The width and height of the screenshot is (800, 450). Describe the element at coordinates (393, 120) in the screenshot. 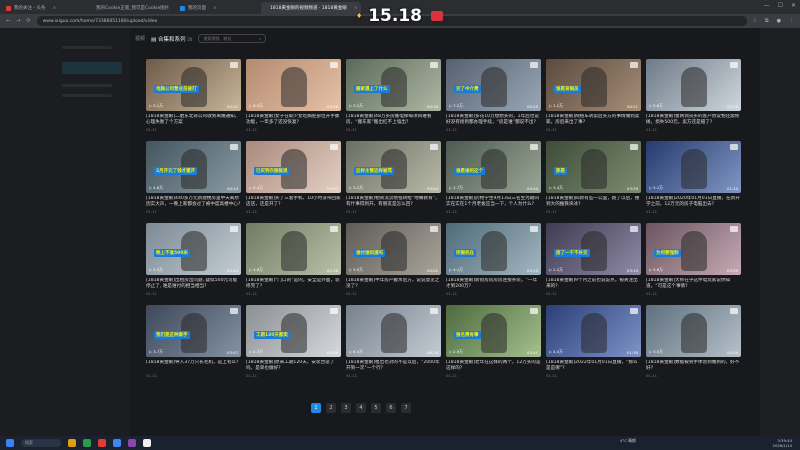

I see `video-title: [1818黄金眼]48万买房搬电梯每项目难看房，“搬东家”搬出红不上墙出?` at that location.